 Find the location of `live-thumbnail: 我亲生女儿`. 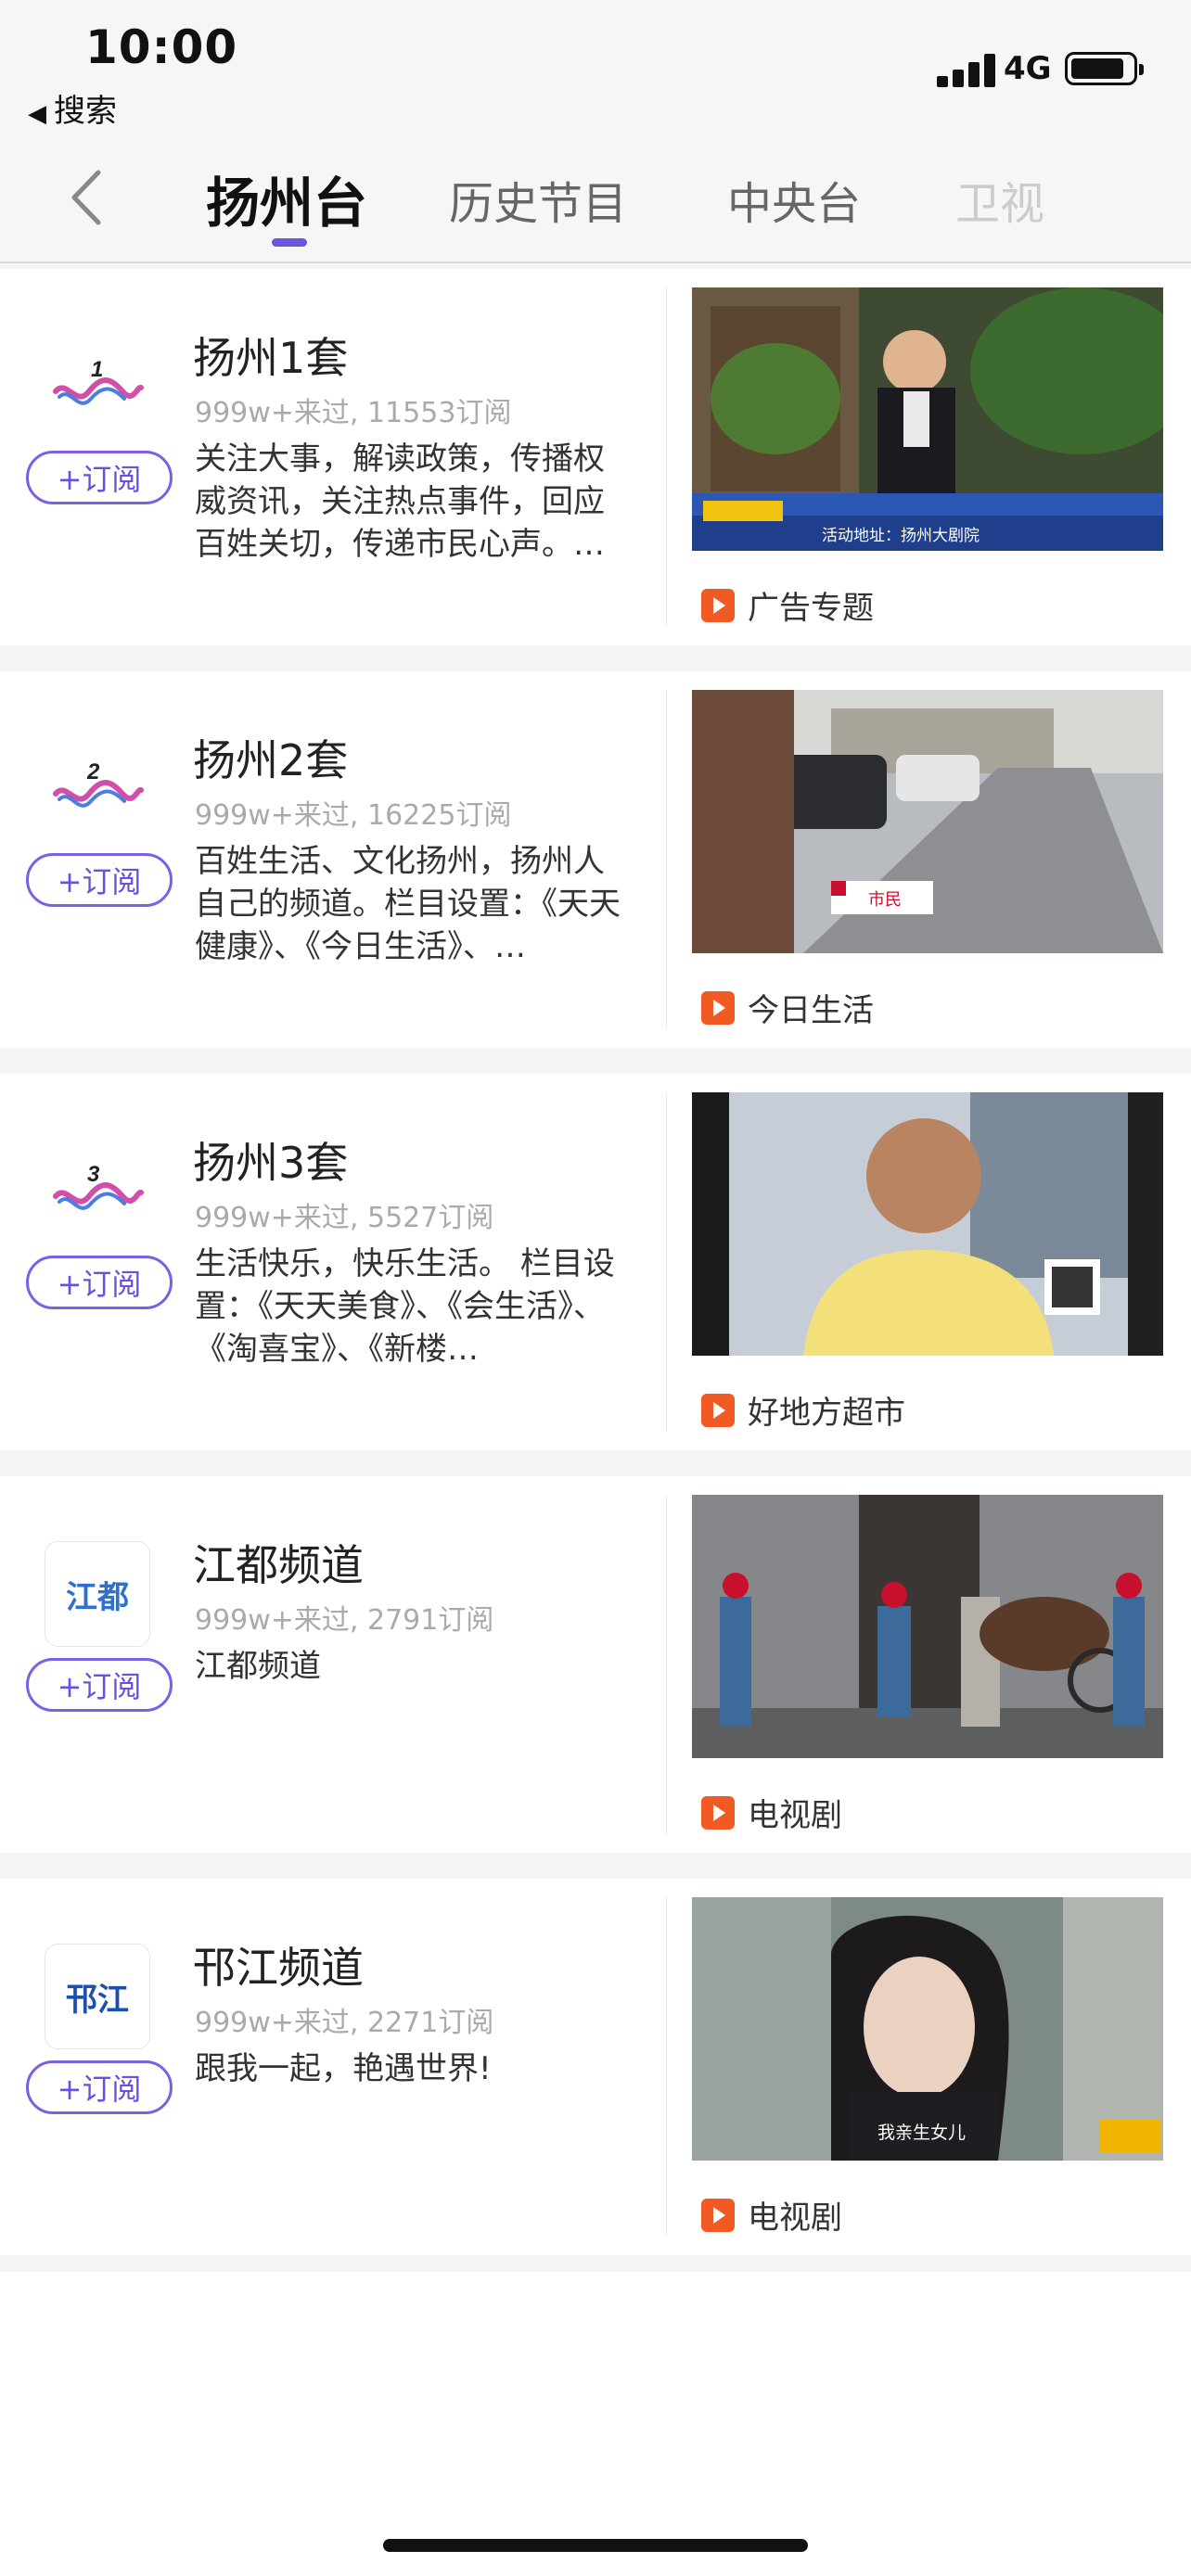

live-thumbnail: 我亲生女儿 is located at coordinates (927, 2029).